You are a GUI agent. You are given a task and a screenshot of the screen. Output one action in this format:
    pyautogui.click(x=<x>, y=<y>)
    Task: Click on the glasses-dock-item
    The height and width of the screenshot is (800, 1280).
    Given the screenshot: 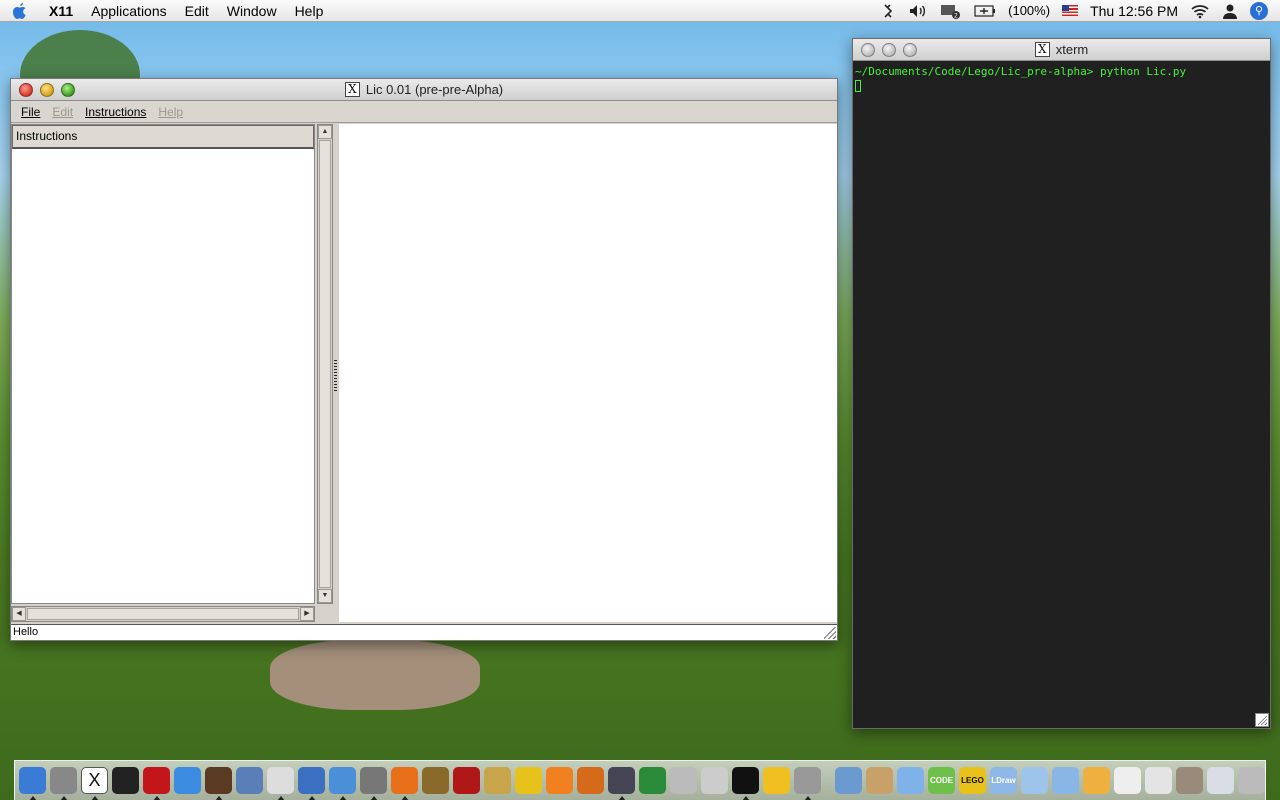 What is the action you would take?
    pyautogui.click(x=683, y=781)
    